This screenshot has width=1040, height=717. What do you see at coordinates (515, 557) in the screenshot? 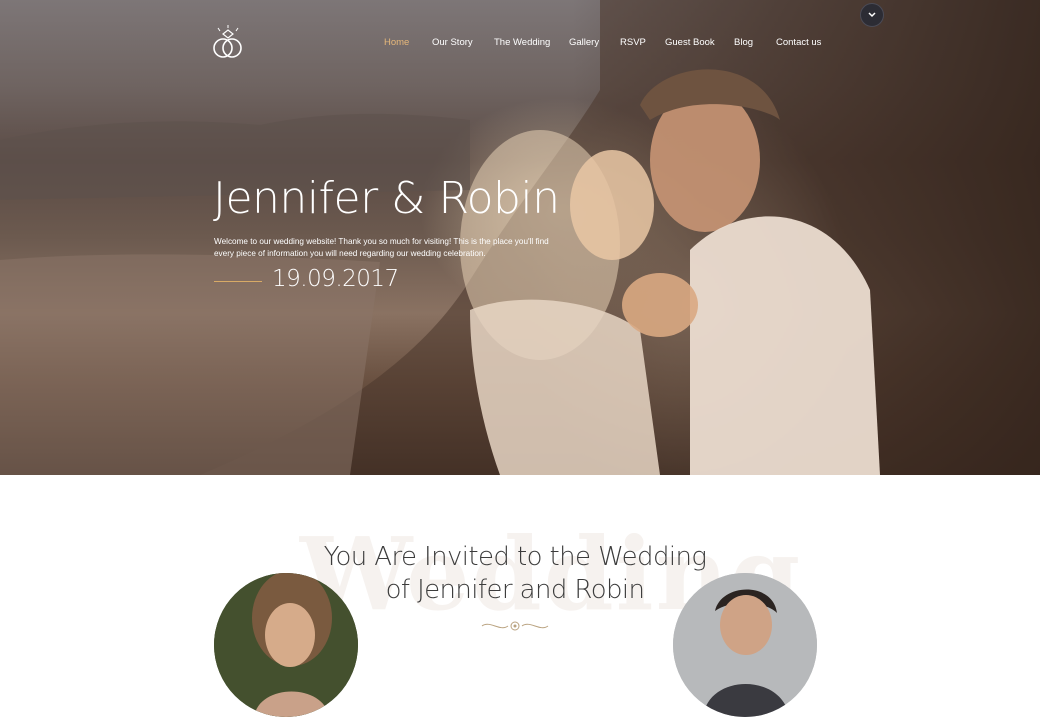
I see `invitation-title-line1: You Are Invited to the Wedding` at bounding box center [515, 557].